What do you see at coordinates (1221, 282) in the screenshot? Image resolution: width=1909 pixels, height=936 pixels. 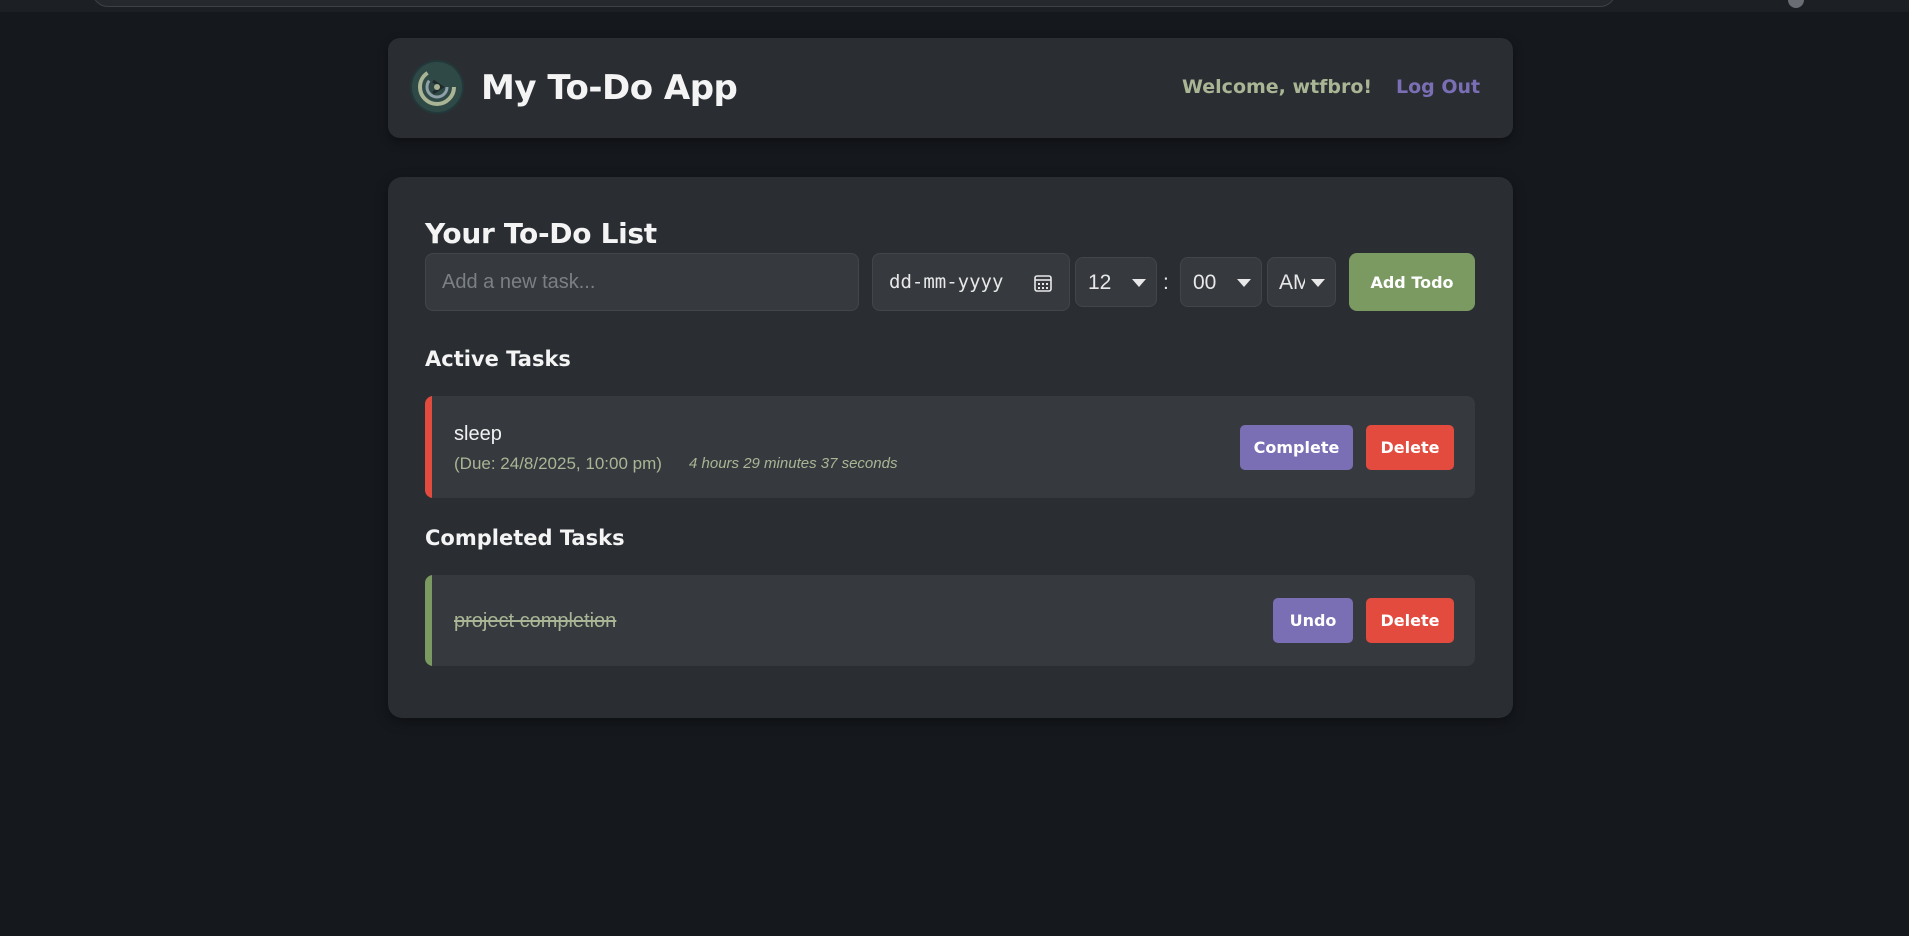 I see `minute-select: 00` at bounding box center [1221, 282].